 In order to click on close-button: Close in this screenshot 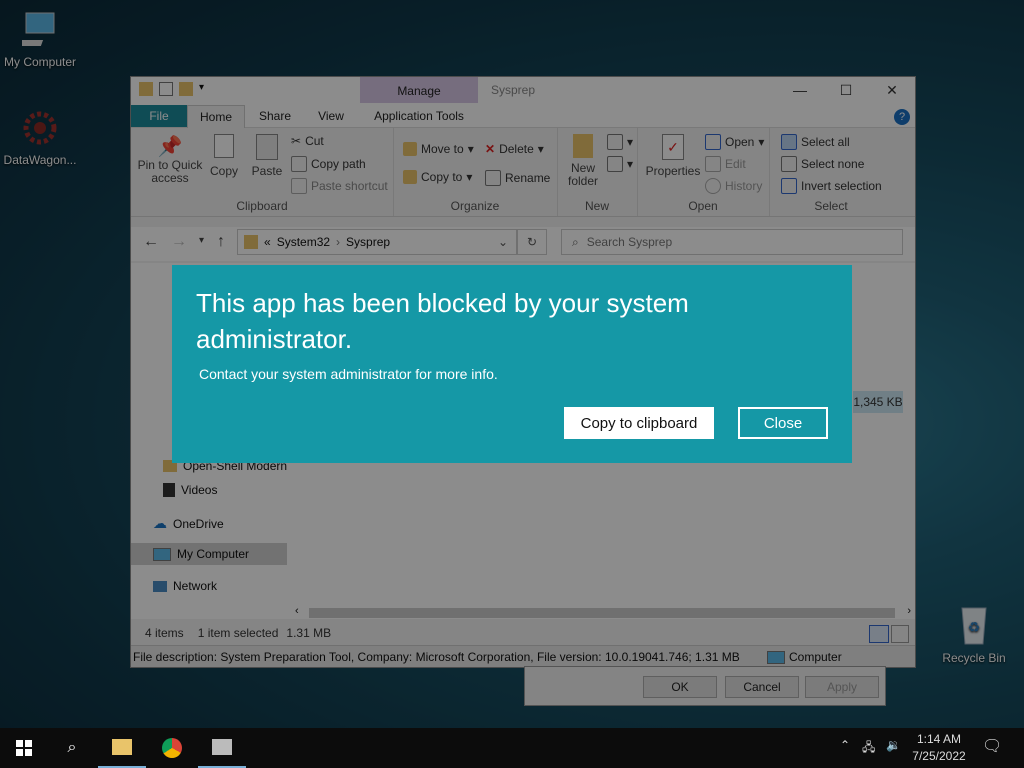, I will do `click(783, 423)`.